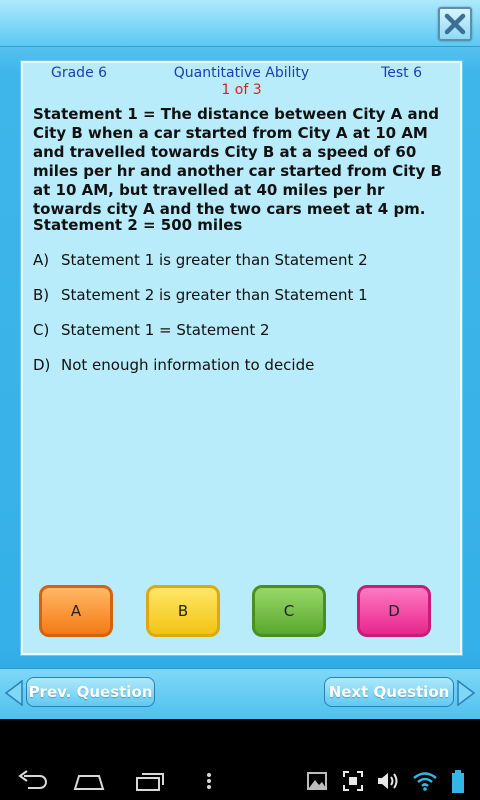  Describe the element at coordinates (425, 781) in the screenshot. I see `wifi-icon` at that location.